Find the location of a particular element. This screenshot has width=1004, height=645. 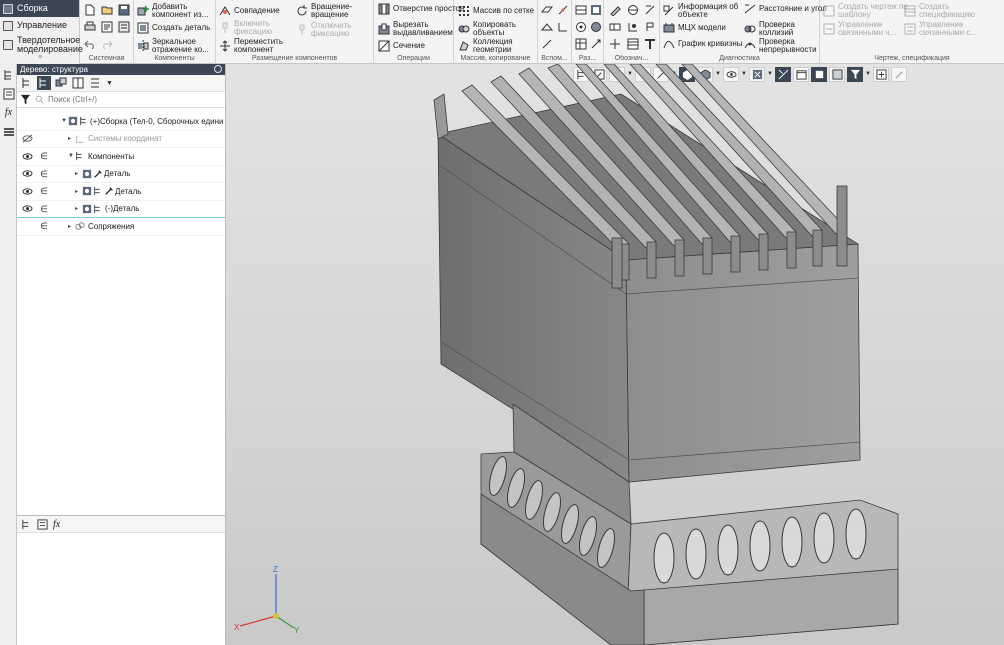

point-icon is located at coordinates (547, 27).